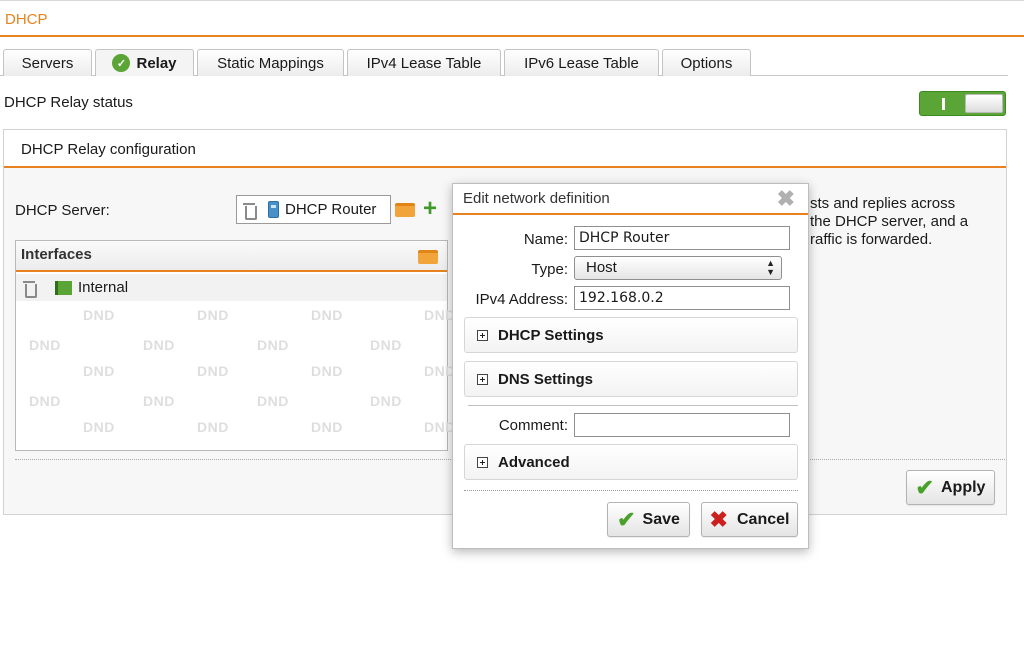  What do you see at coordinates (786, 199) in the screenshot?
I see `close-icon: ✖` at bounding box center [786, 199].